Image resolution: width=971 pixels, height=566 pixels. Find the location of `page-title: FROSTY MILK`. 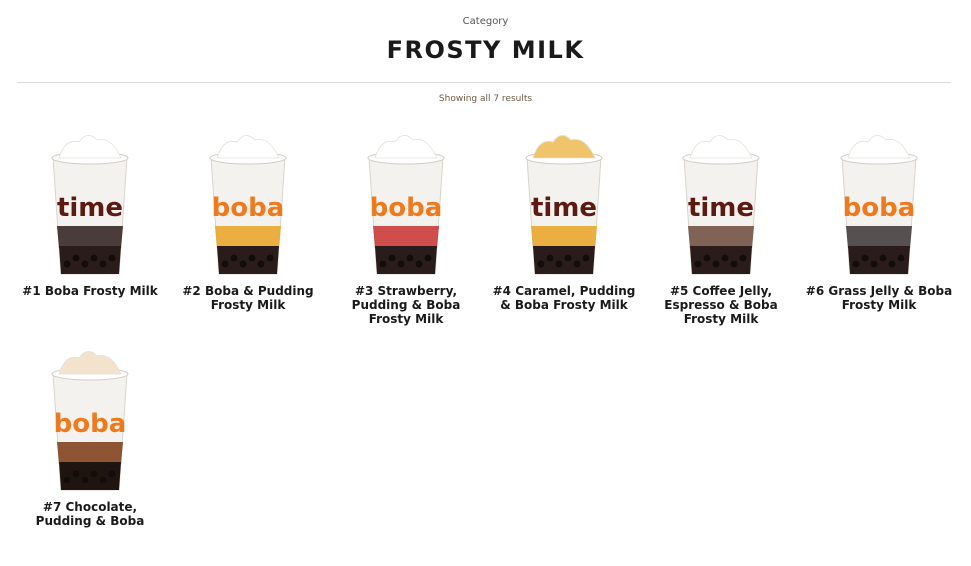

page-title: FROSTY MILK is located at coordinates (485, 50).